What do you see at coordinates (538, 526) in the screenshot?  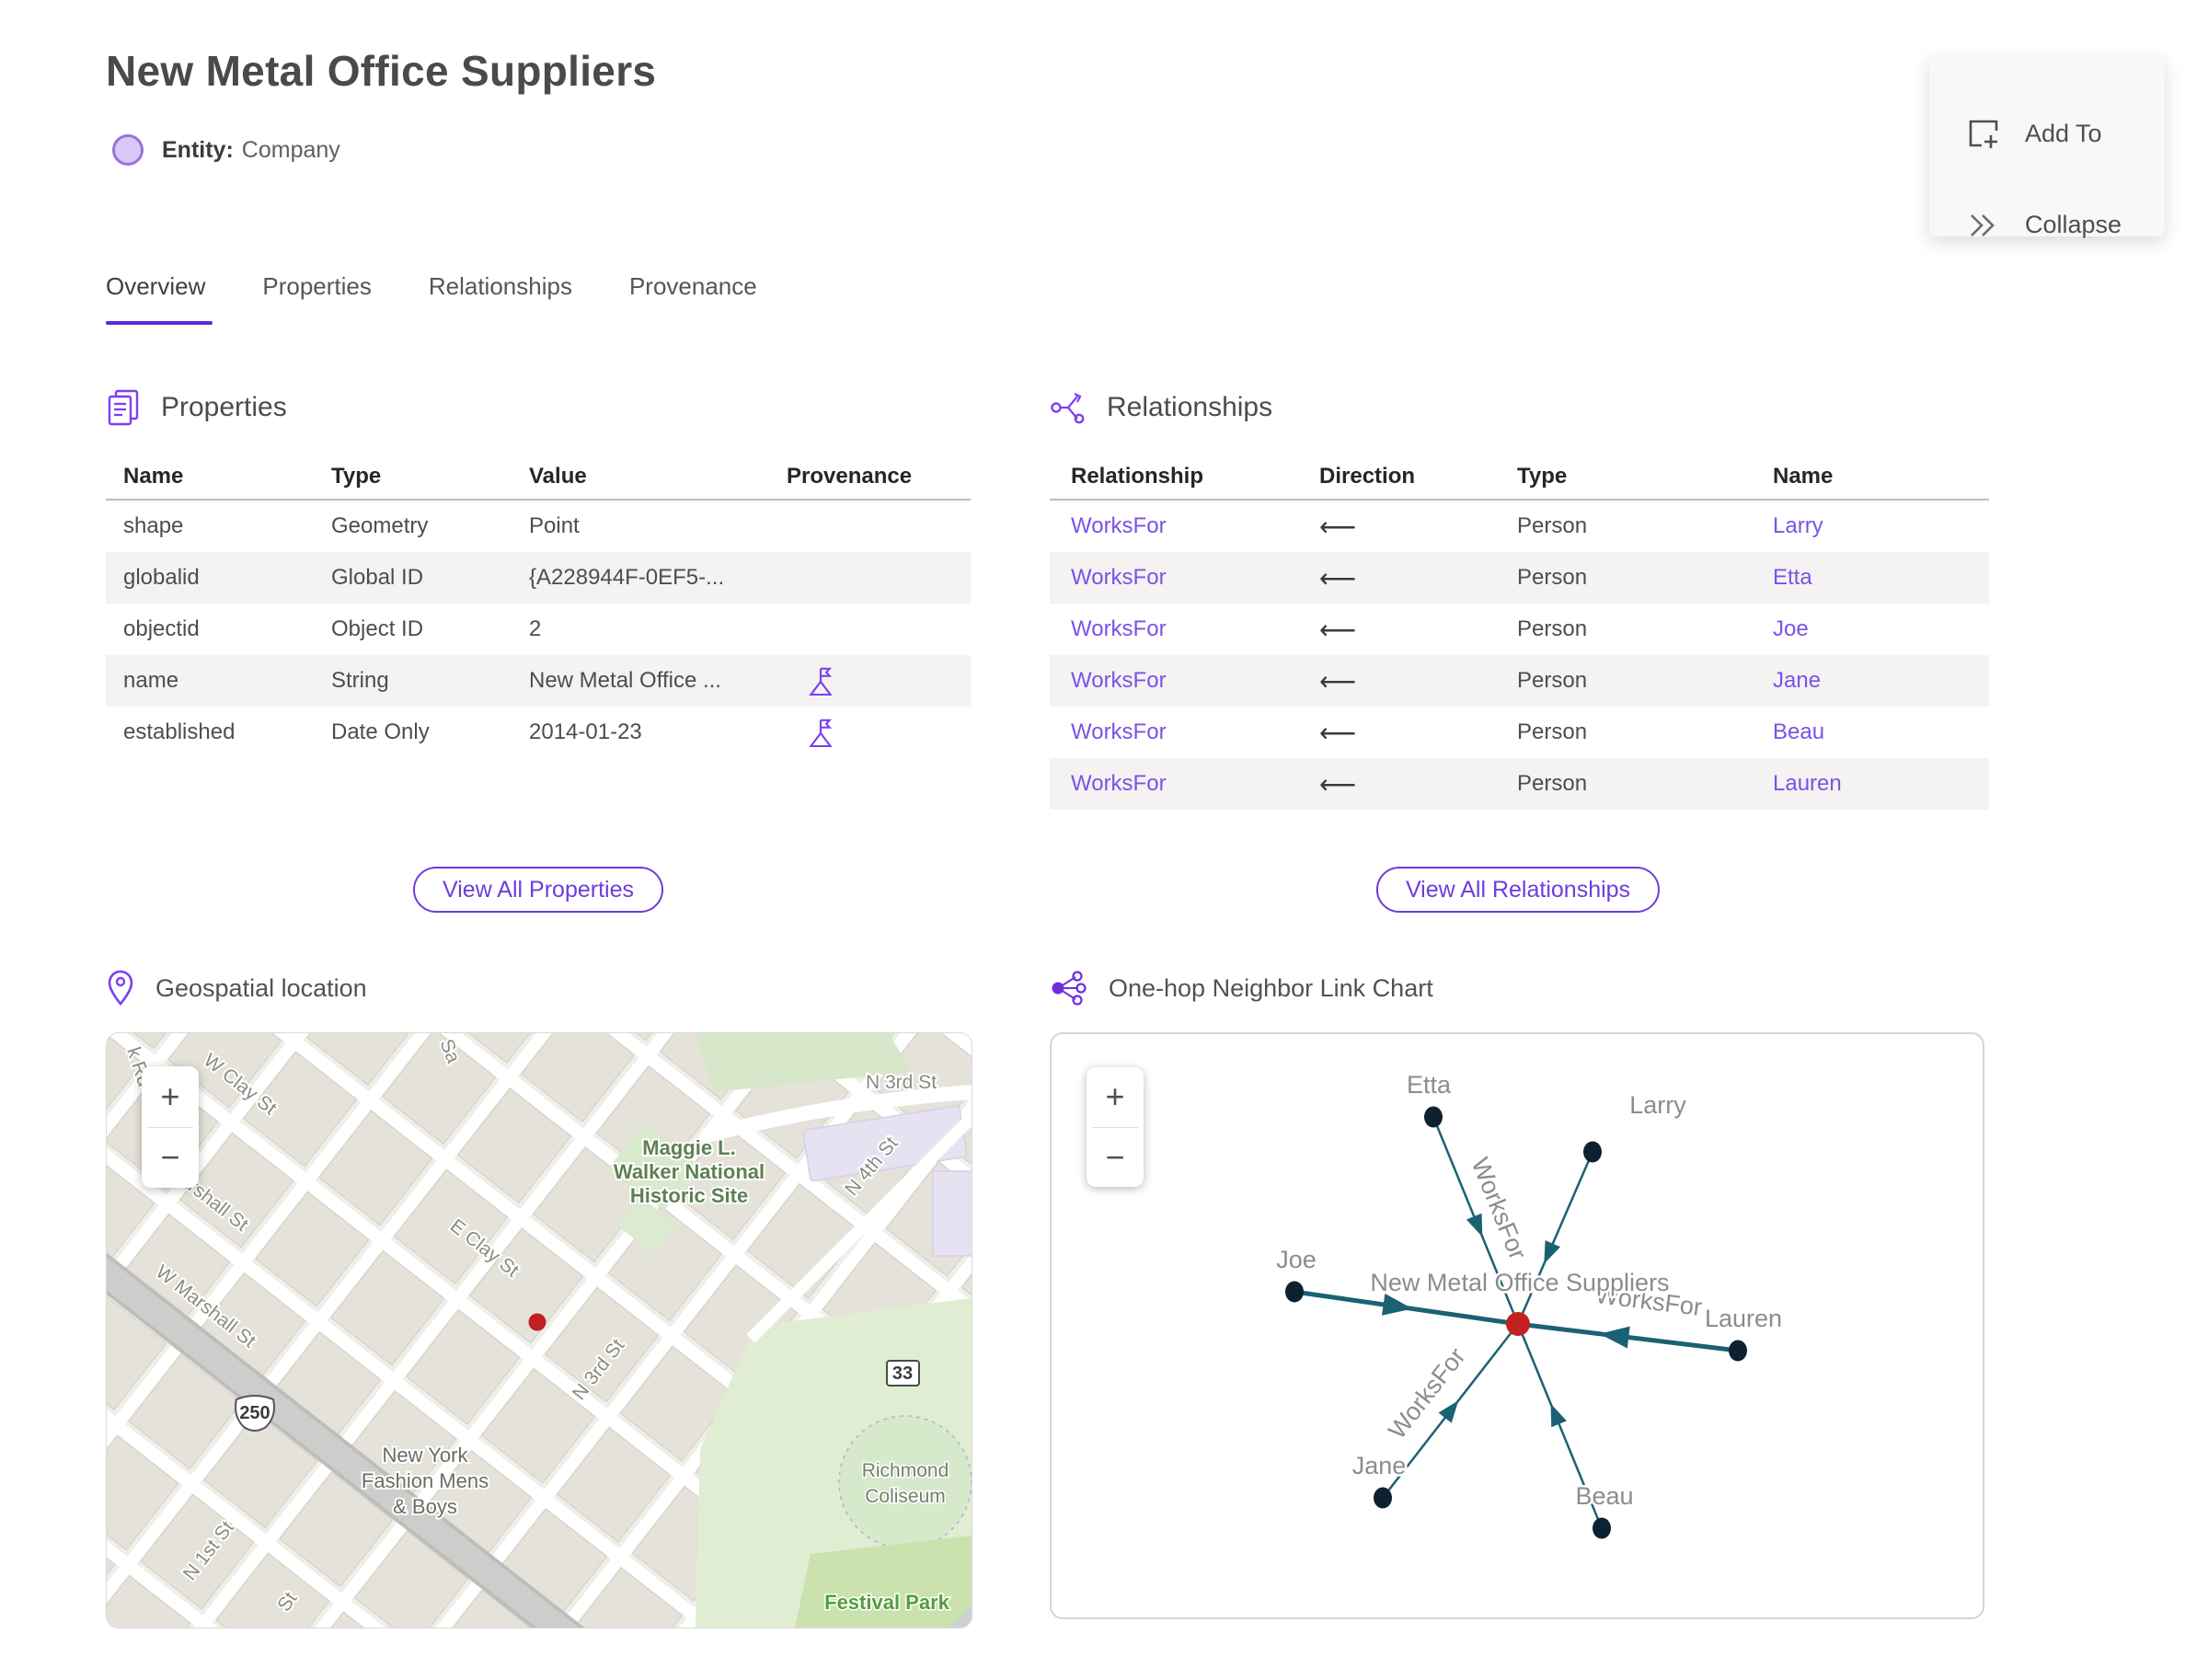 I see `property-row: shape Geometry Point` at bounding box center [538, 526].